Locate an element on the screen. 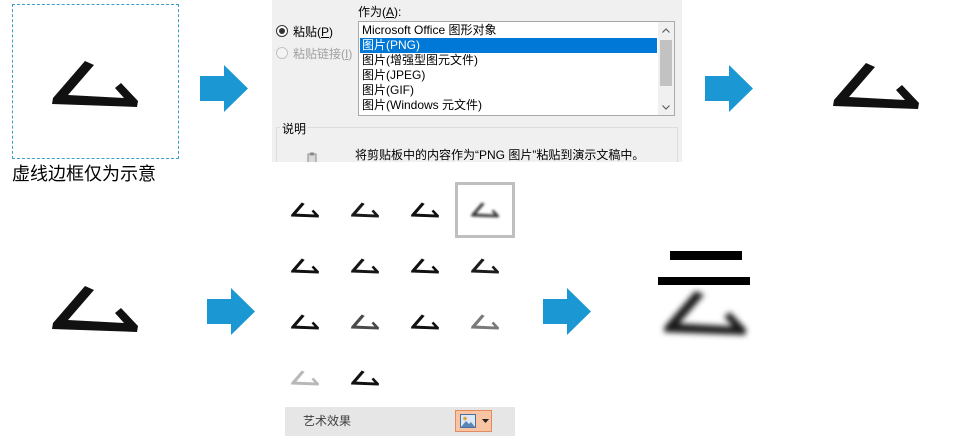 The image size is (958, 436). artistic-effects-dropdown-button is located at coordinates (473, 421).